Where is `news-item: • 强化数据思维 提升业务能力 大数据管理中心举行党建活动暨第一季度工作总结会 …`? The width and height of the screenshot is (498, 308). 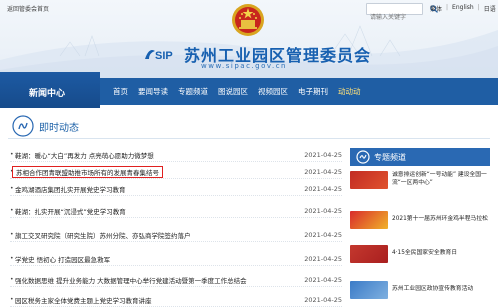
news-item: • 强化数据思维 提升业务能力 大数据管理中心举行党建活动暨第一季度工作总结会 … is located at coordinates (176, 280).